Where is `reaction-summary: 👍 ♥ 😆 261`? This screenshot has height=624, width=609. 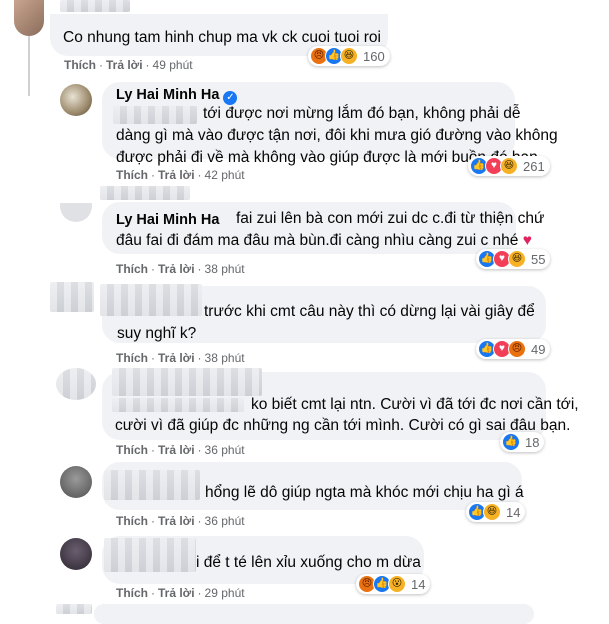 reaction-summary: 👍 ♥ 😆 261 is located at coordinates (509, 166).